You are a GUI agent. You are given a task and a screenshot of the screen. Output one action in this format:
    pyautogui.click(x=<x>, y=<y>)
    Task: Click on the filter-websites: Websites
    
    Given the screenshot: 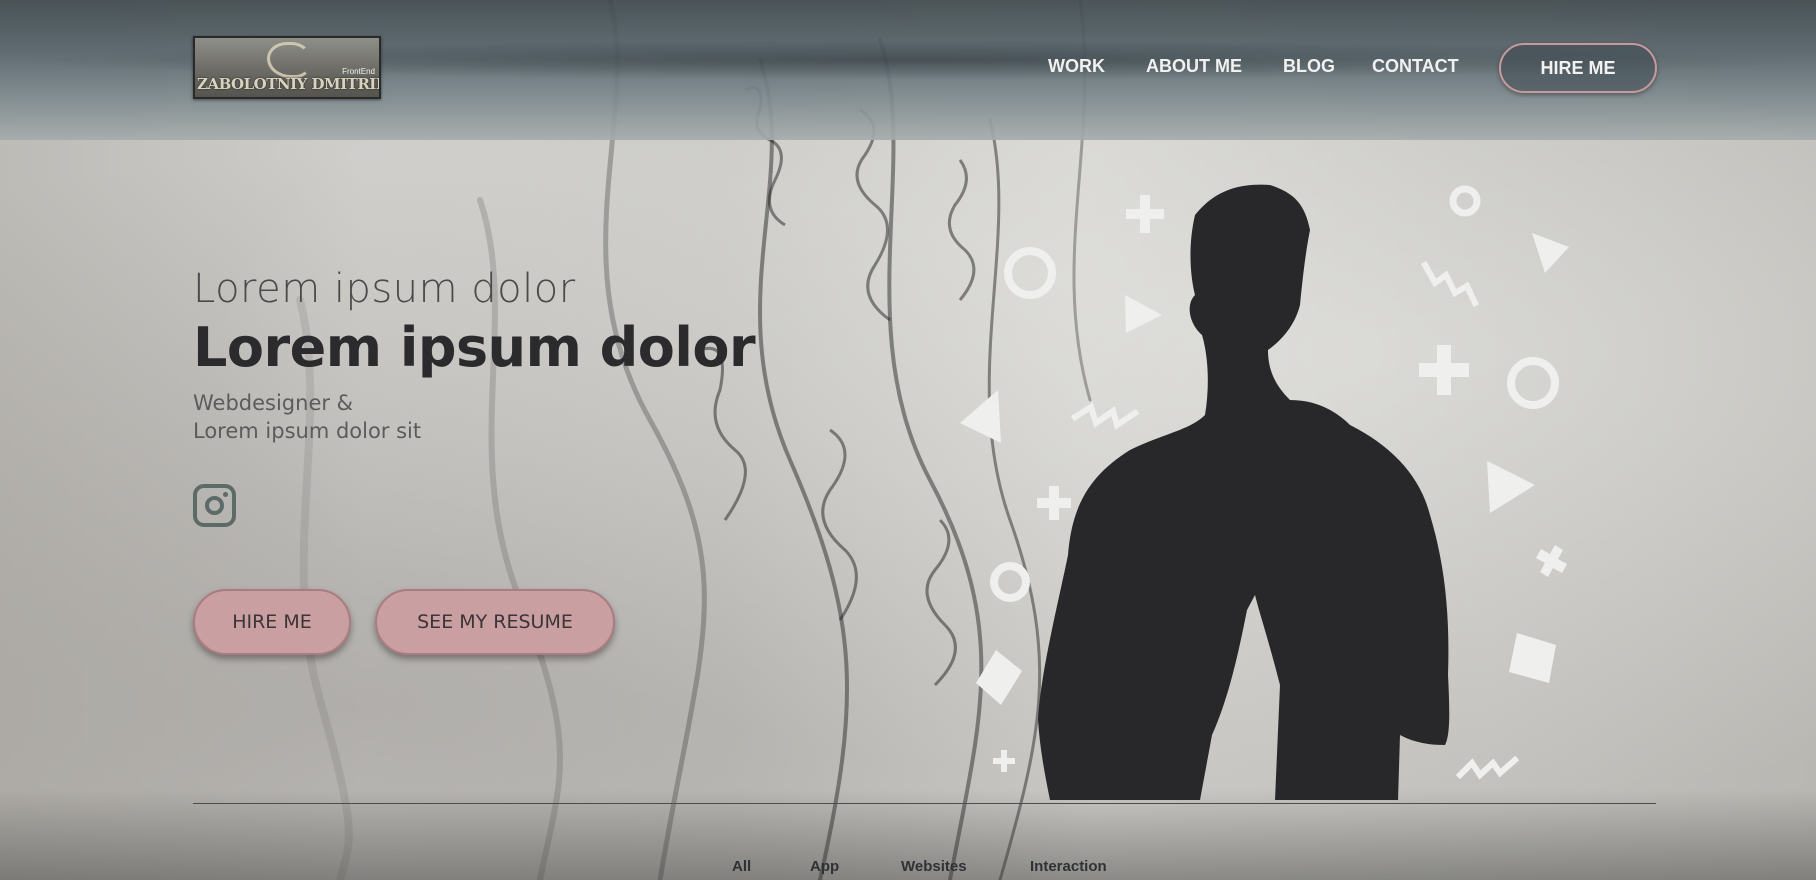 What is the action you would take?
    pyautogui.click(x=934, y=866)
    